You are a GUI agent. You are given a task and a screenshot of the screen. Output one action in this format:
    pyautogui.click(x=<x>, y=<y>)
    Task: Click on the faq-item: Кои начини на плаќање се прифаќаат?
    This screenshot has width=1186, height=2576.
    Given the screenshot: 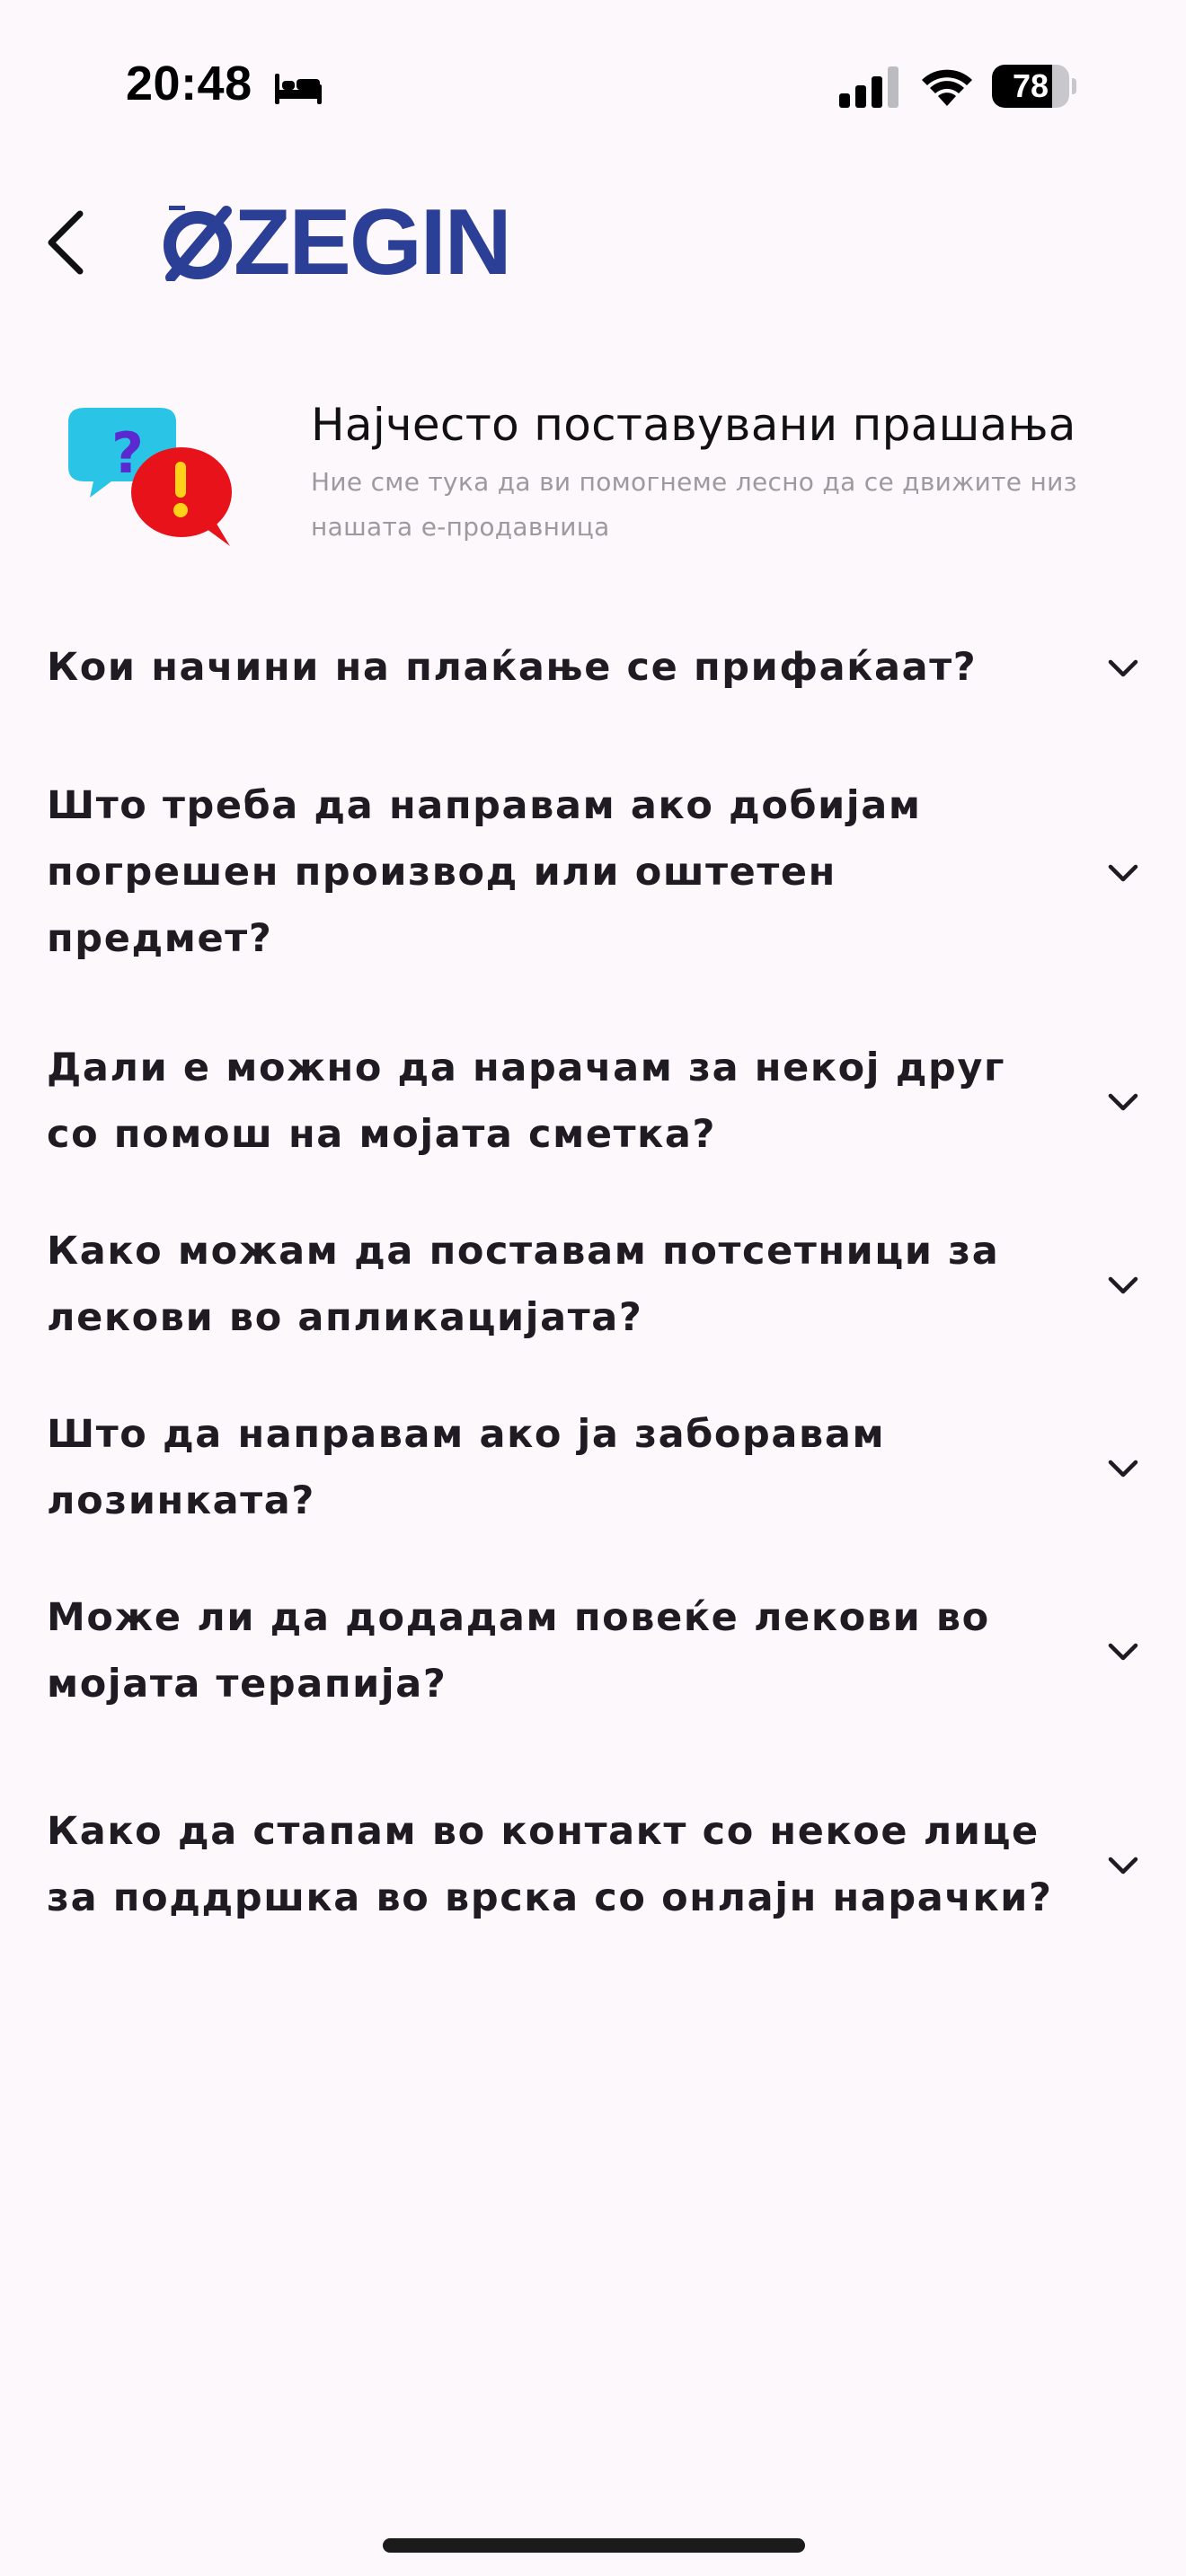 What is the action you would take?
    pyautogui.click(x=593, y=667)
    